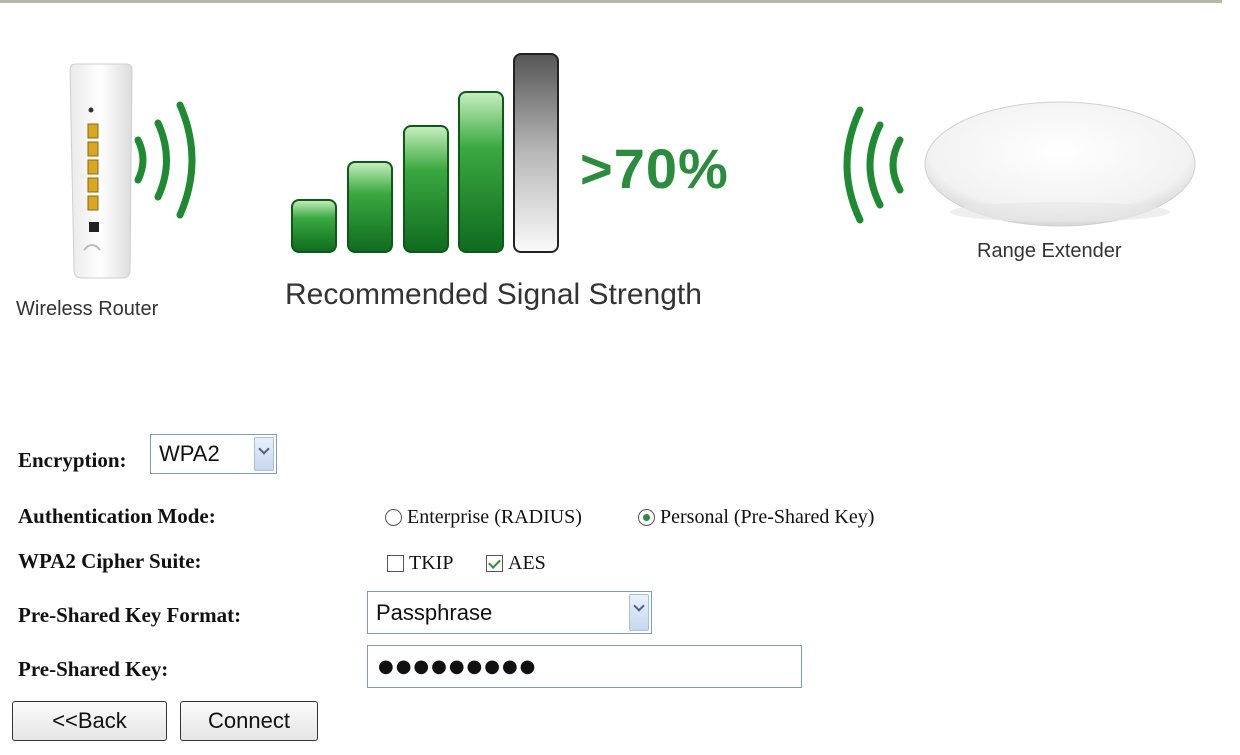 Image resolution: width=1240 pixels, height=755 pixels. What do you see at coordinates (767, 517) in the screenshot?
I see `radio-personal-label: Personal (Pre-Shared Key)` at bounding box center [767, 517].